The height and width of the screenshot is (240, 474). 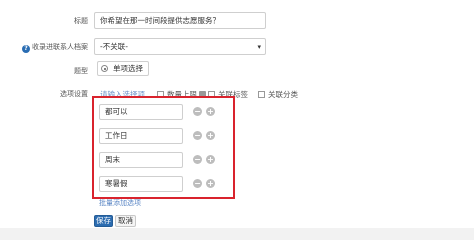 What do you see at coordinates (180, 46) in the screenshot?
I see `archive-select: -不关联- ▾` at bounding box center [180, 46].